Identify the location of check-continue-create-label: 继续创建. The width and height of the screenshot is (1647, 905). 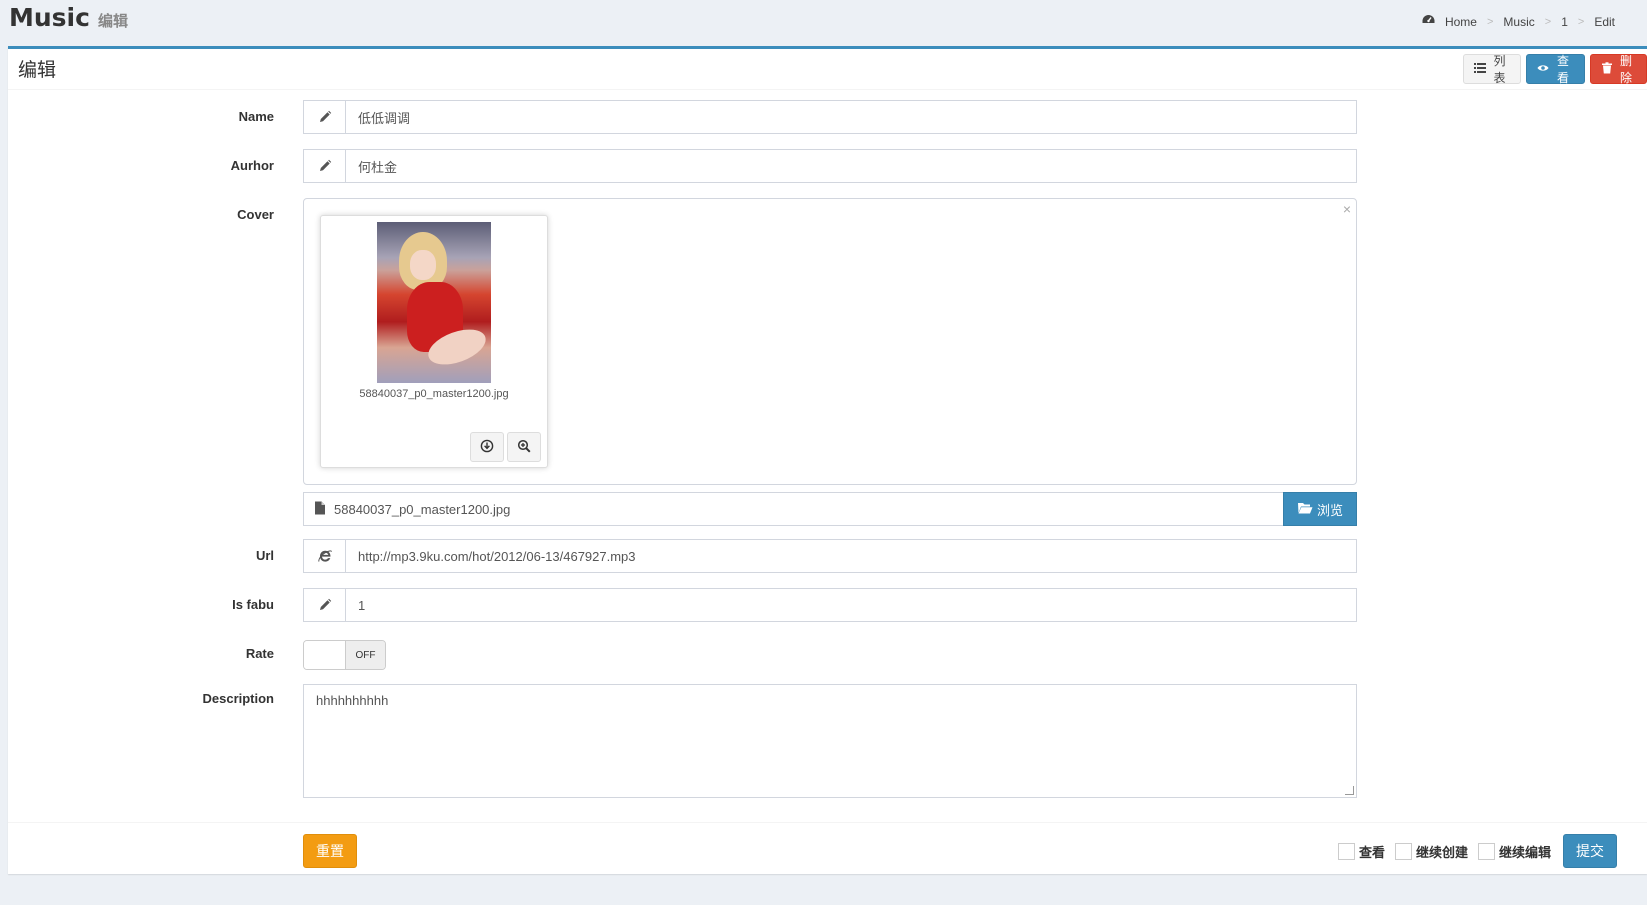
(1441, 852).